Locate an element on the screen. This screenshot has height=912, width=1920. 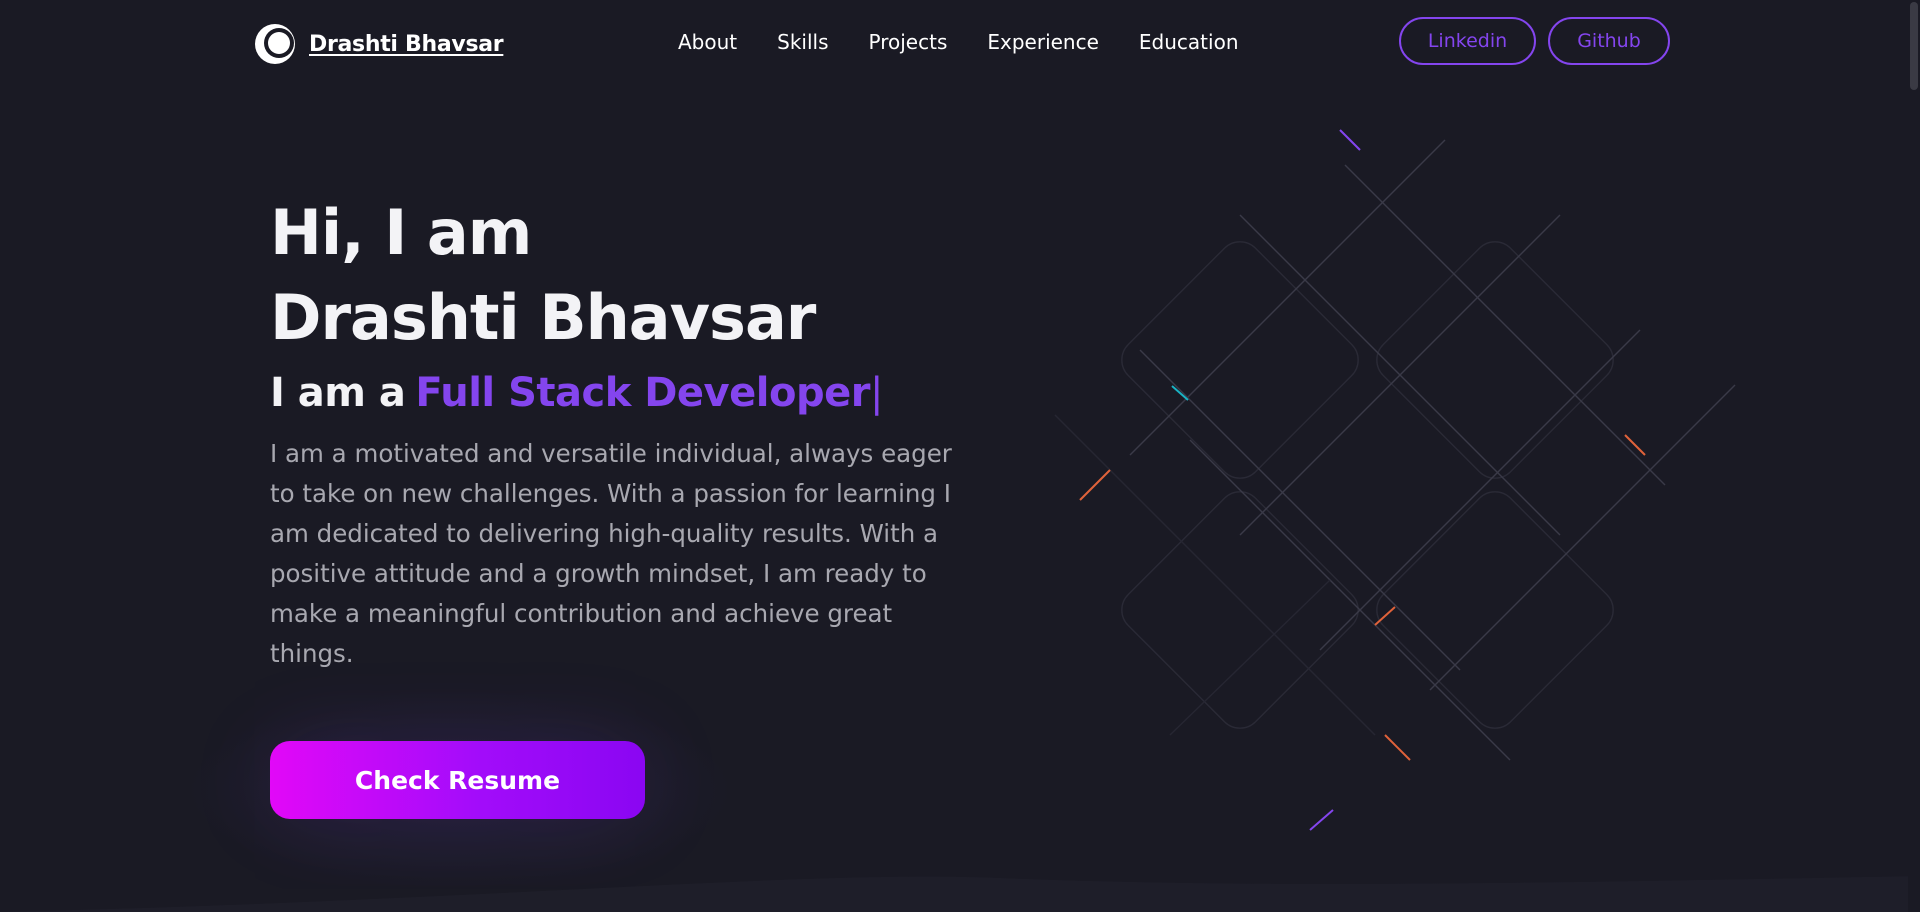
bottom-wave-divider is located at coordinates (960, 894).